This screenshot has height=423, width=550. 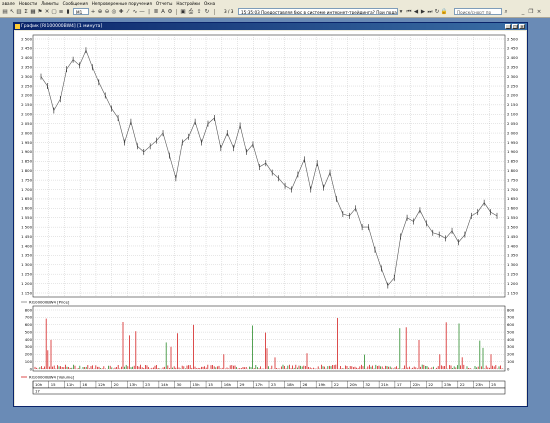 What do you see at coordinates (116, 384) in the screenshot?
I see `time-tick-label: 20` at bounding box center [116, 384].